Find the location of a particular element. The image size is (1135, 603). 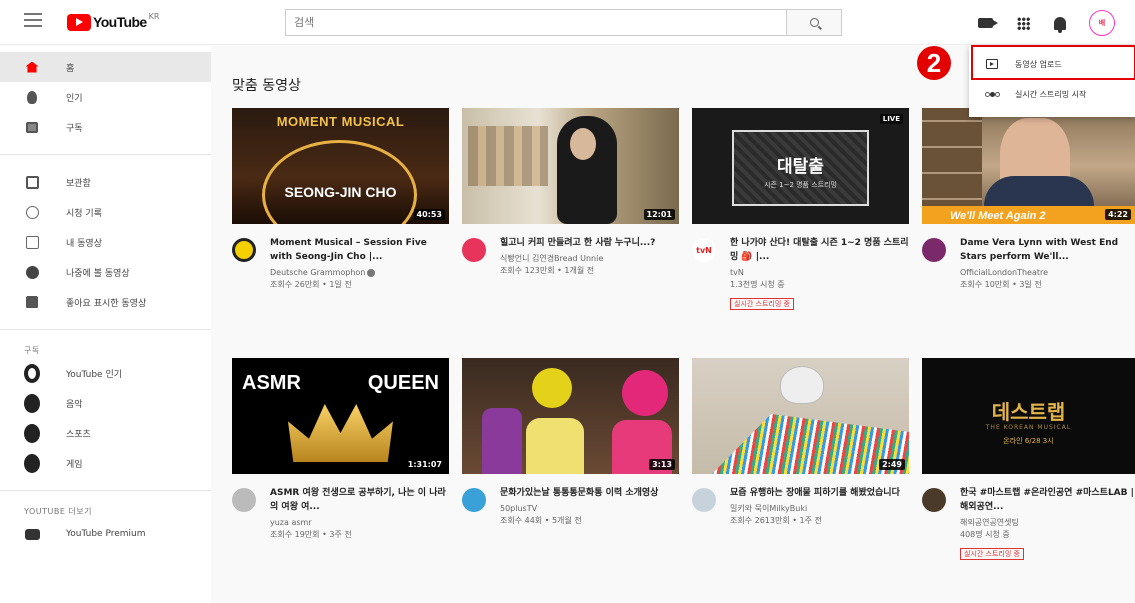

search-button is located at coordinates (814, 22).